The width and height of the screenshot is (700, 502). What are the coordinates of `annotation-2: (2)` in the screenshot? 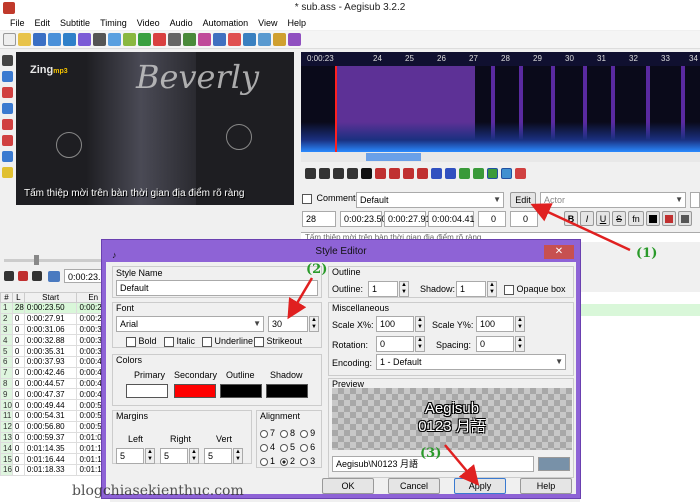 It's located at (317, 269).